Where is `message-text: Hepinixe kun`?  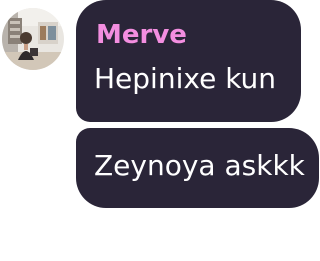 message-text: Hepinixe kun is located at coordinates (185, 78).